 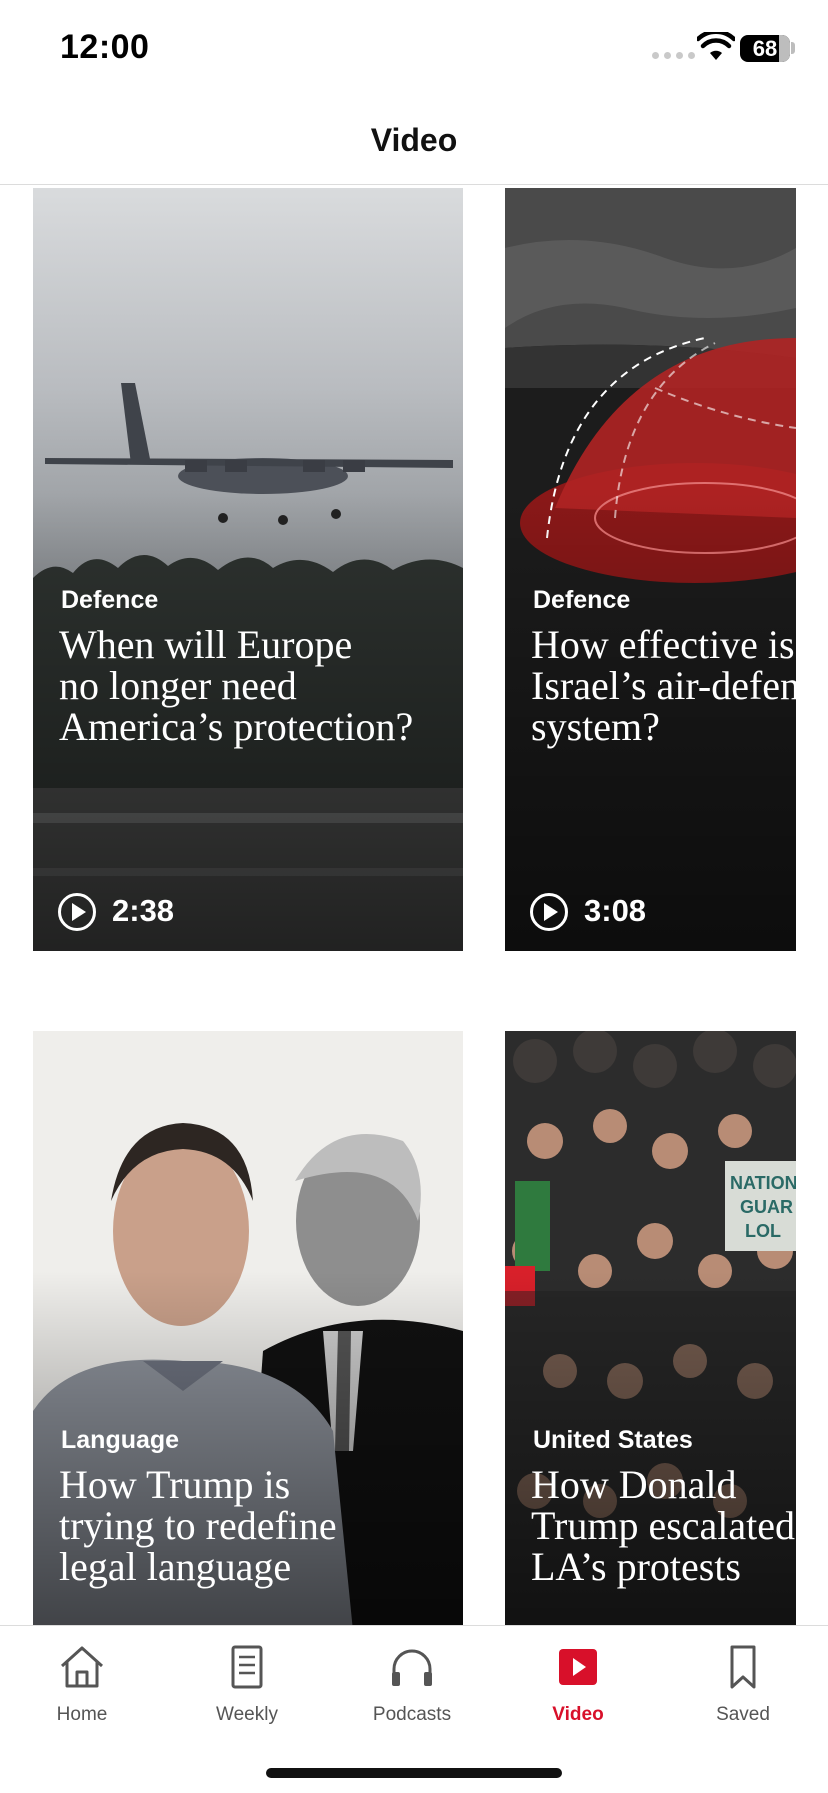 What do you see at coordinates (743, 1667) in the screenshot?
I see `bookmark-icon` at bounding box center [743, 1667].